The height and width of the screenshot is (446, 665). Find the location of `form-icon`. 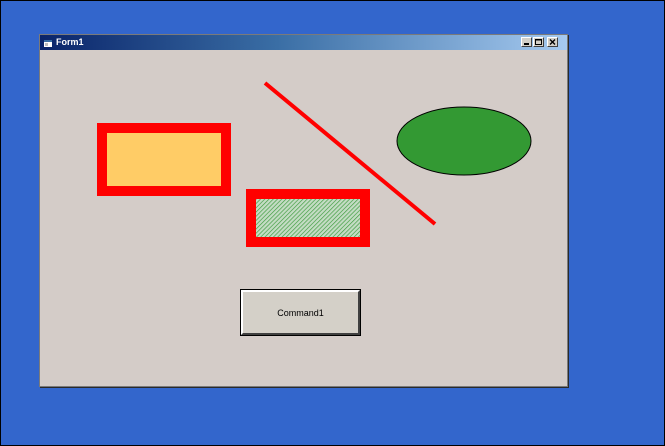

form-icon is located at coordinates (48, 42).